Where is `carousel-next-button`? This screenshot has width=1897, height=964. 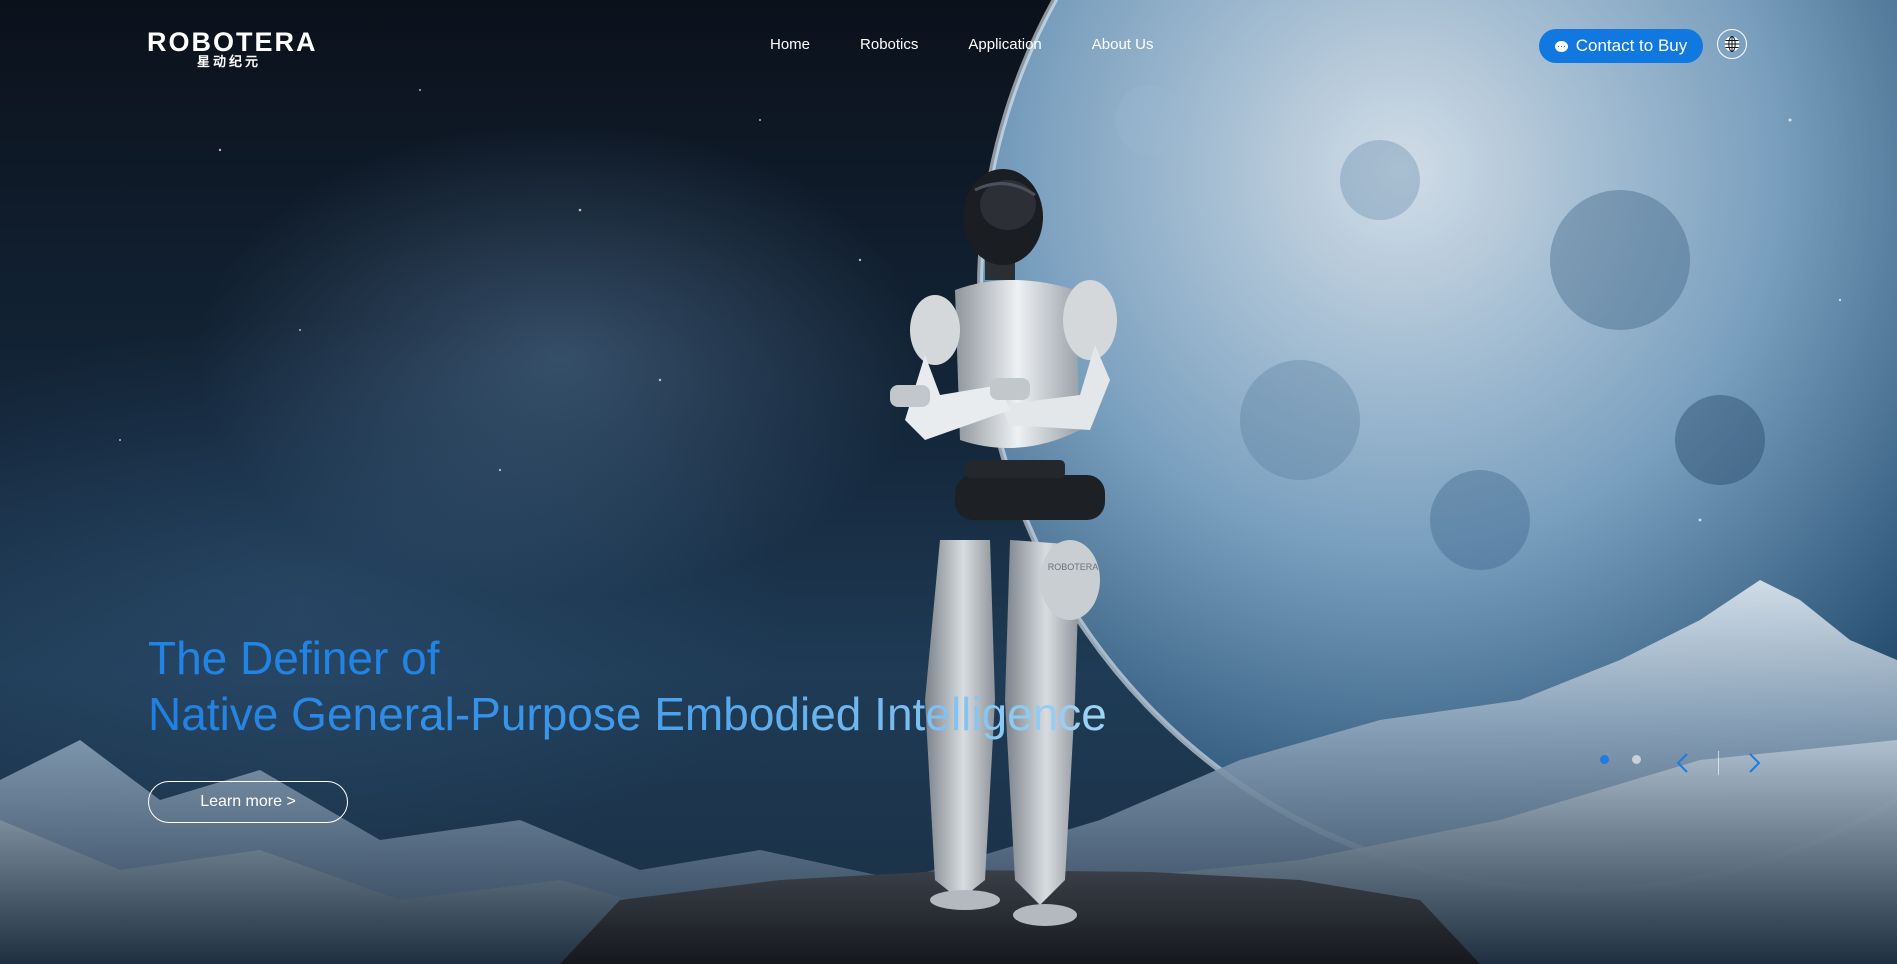
carousel-next-button is located at coordinates (1755, 763).